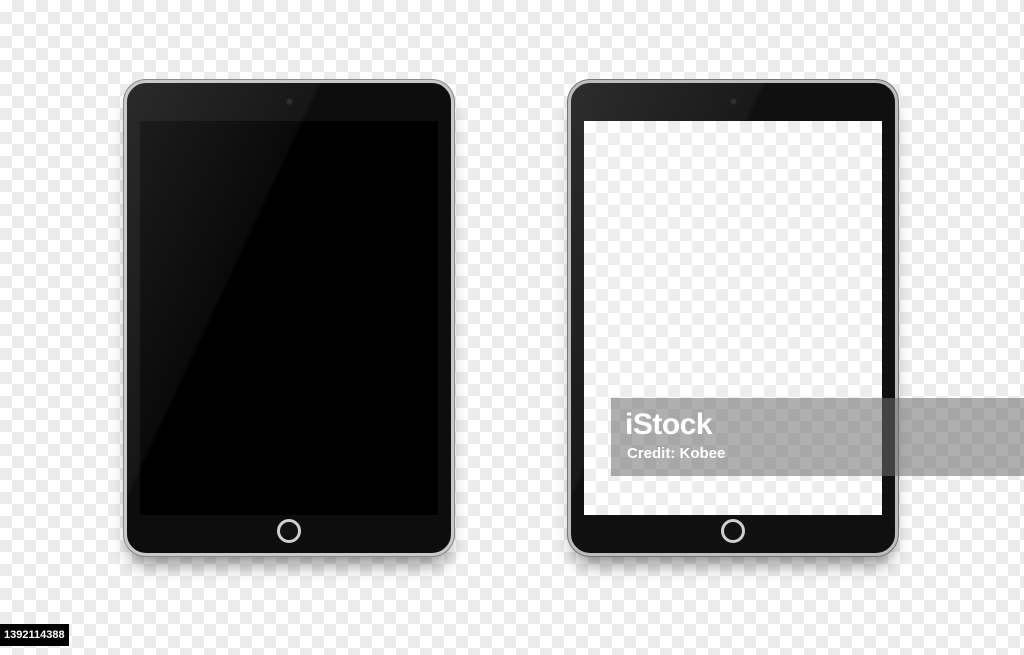 This screenshot has height=655, width=1024. What do you see at coordinates (817, 437) in the screenshot?
I see `stock-watermark: iStock Credit: Kobee` at bounding box center [817, 437].